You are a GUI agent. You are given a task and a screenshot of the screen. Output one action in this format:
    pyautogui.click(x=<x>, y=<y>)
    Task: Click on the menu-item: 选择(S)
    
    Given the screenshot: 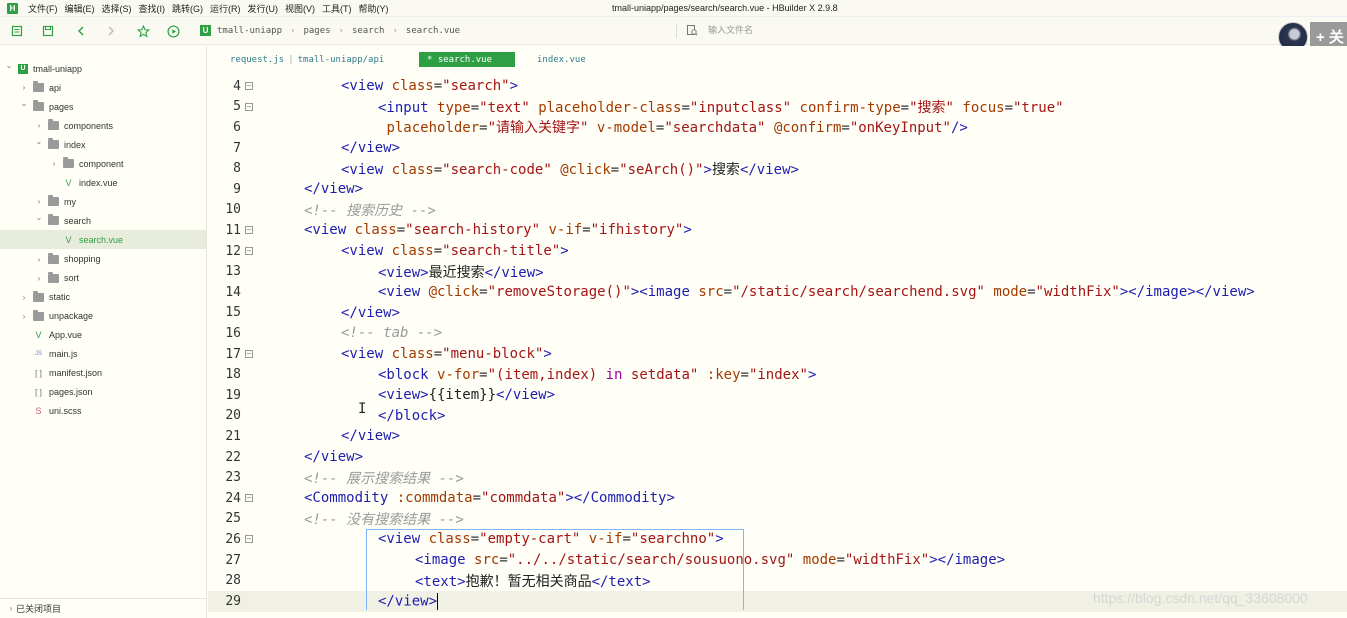 What is the action you would take?
    pyautogui.click(x=117, y=8)
    